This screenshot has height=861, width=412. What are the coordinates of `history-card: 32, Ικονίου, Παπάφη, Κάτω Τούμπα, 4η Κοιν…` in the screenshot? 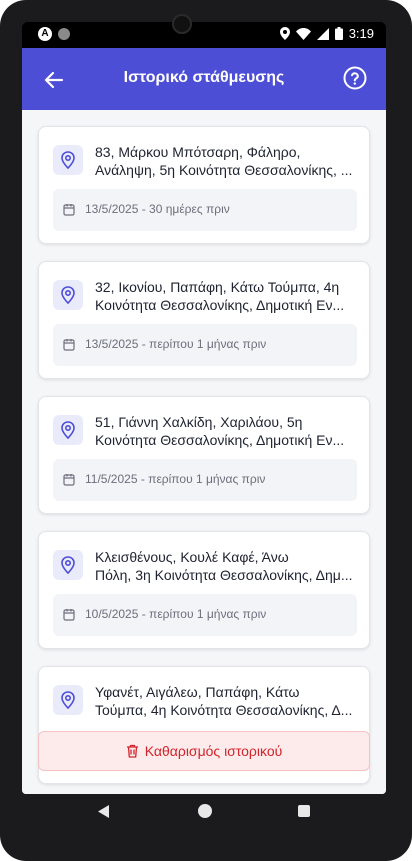 It's located at (204, 320).